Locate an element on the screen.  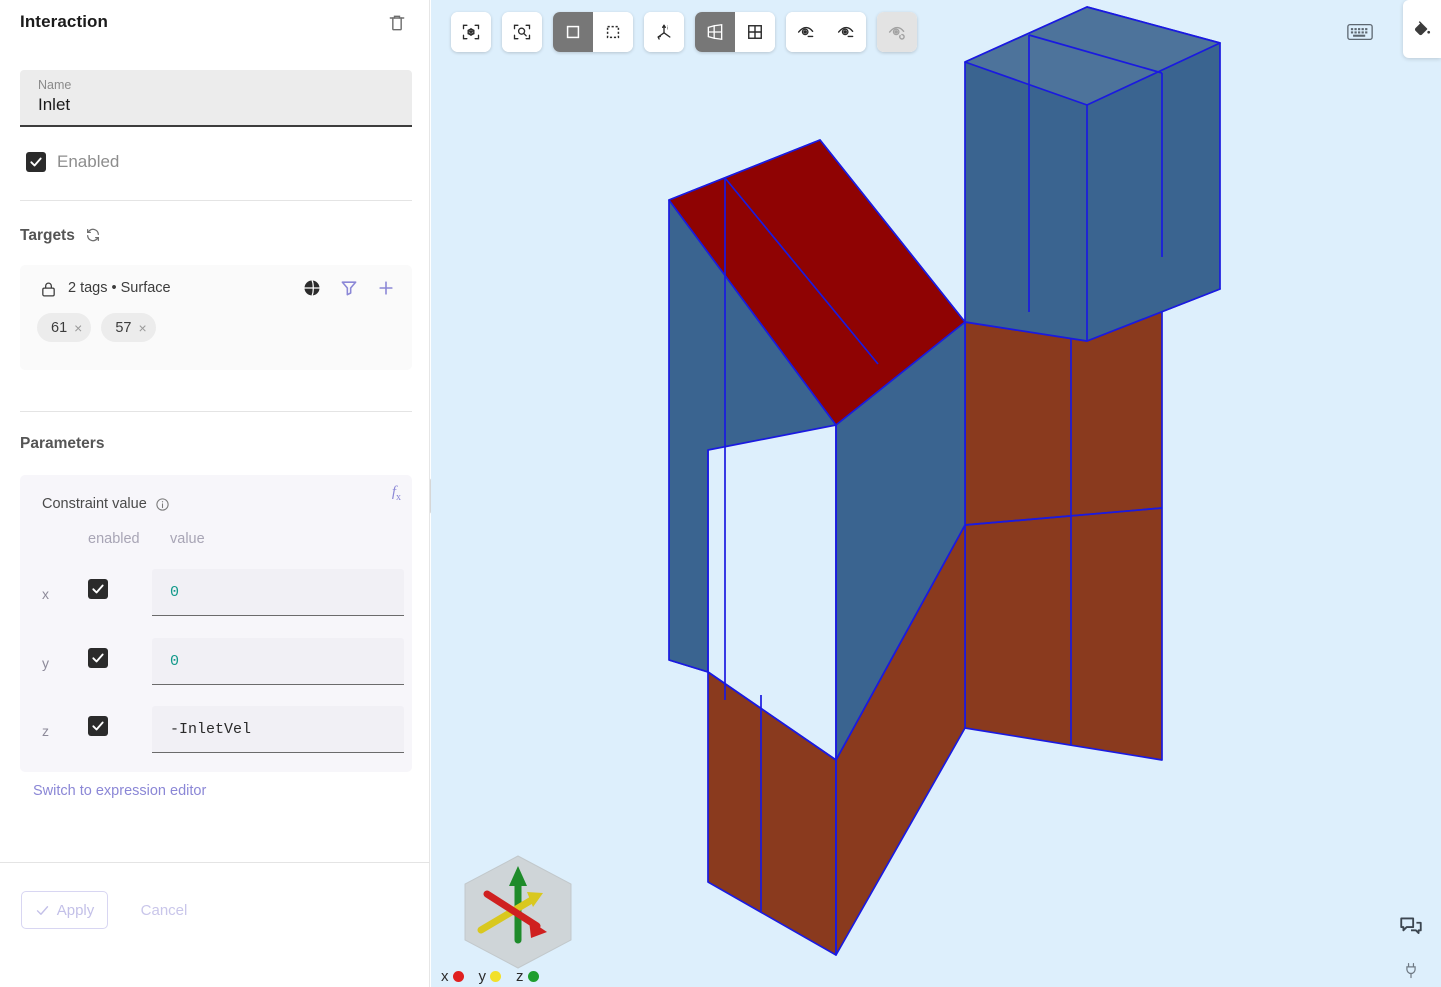
divider-mid is located at coordinates (216, 411).